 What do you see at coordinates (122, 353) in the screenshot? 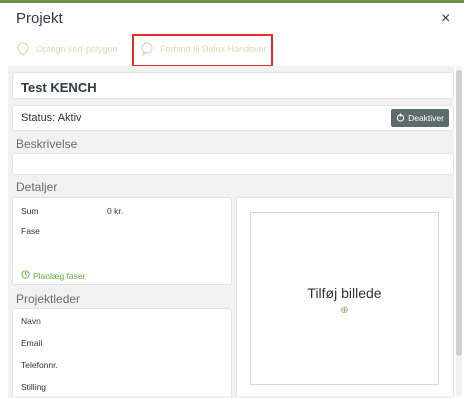
I see `project-leader-card: Navn Email Telefonnr. Stilling` at bounding box center [122, 353].